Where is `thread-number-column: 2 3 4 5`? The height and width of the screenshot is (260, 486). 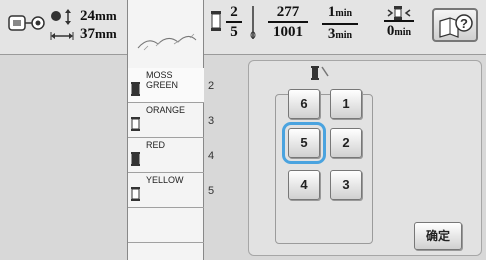 thread-number-column: 2 3 4 5 is located at coordinates (224, 164).